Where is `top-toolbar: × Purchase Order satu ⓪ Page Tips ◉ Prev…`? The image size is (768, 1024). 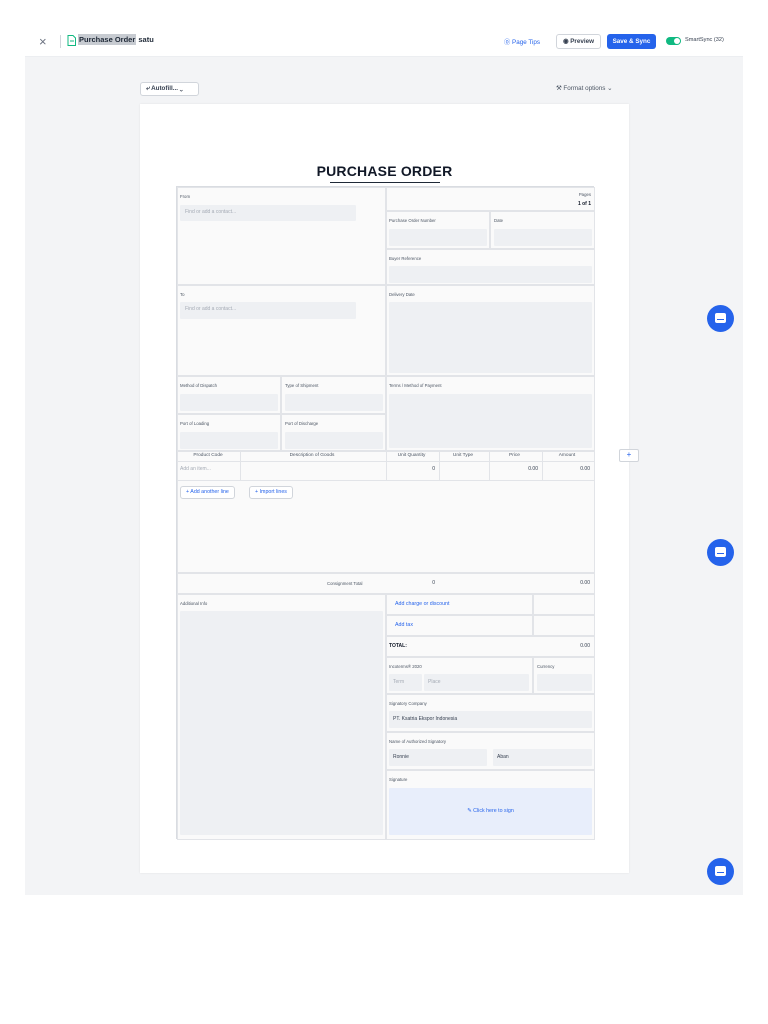
top-toolbar: × Purchase Order satu ⓪ Page Tips ◉ Prev… is located at coordinates (384, 41).